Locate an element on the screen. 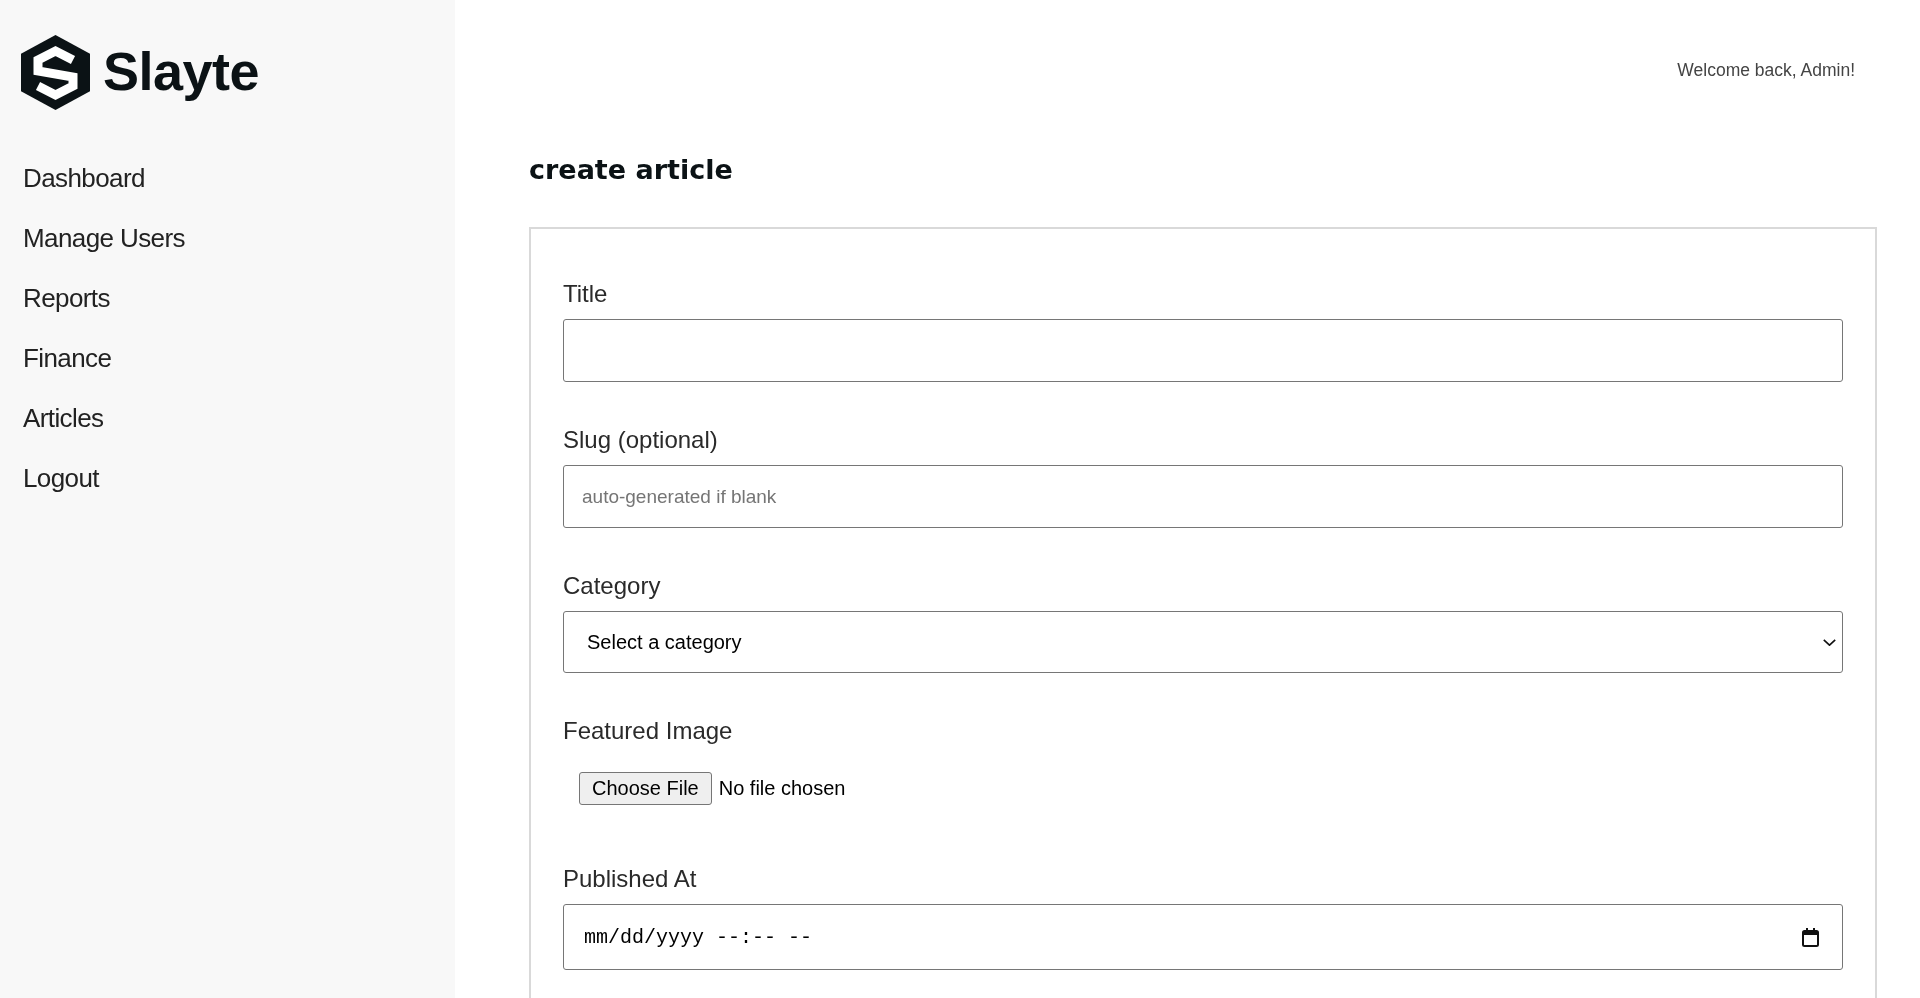 Image resolution: width=1920 pixels, height=998 pixels. text-input: auto-generated if blank is located at coordinates (1203, 496).